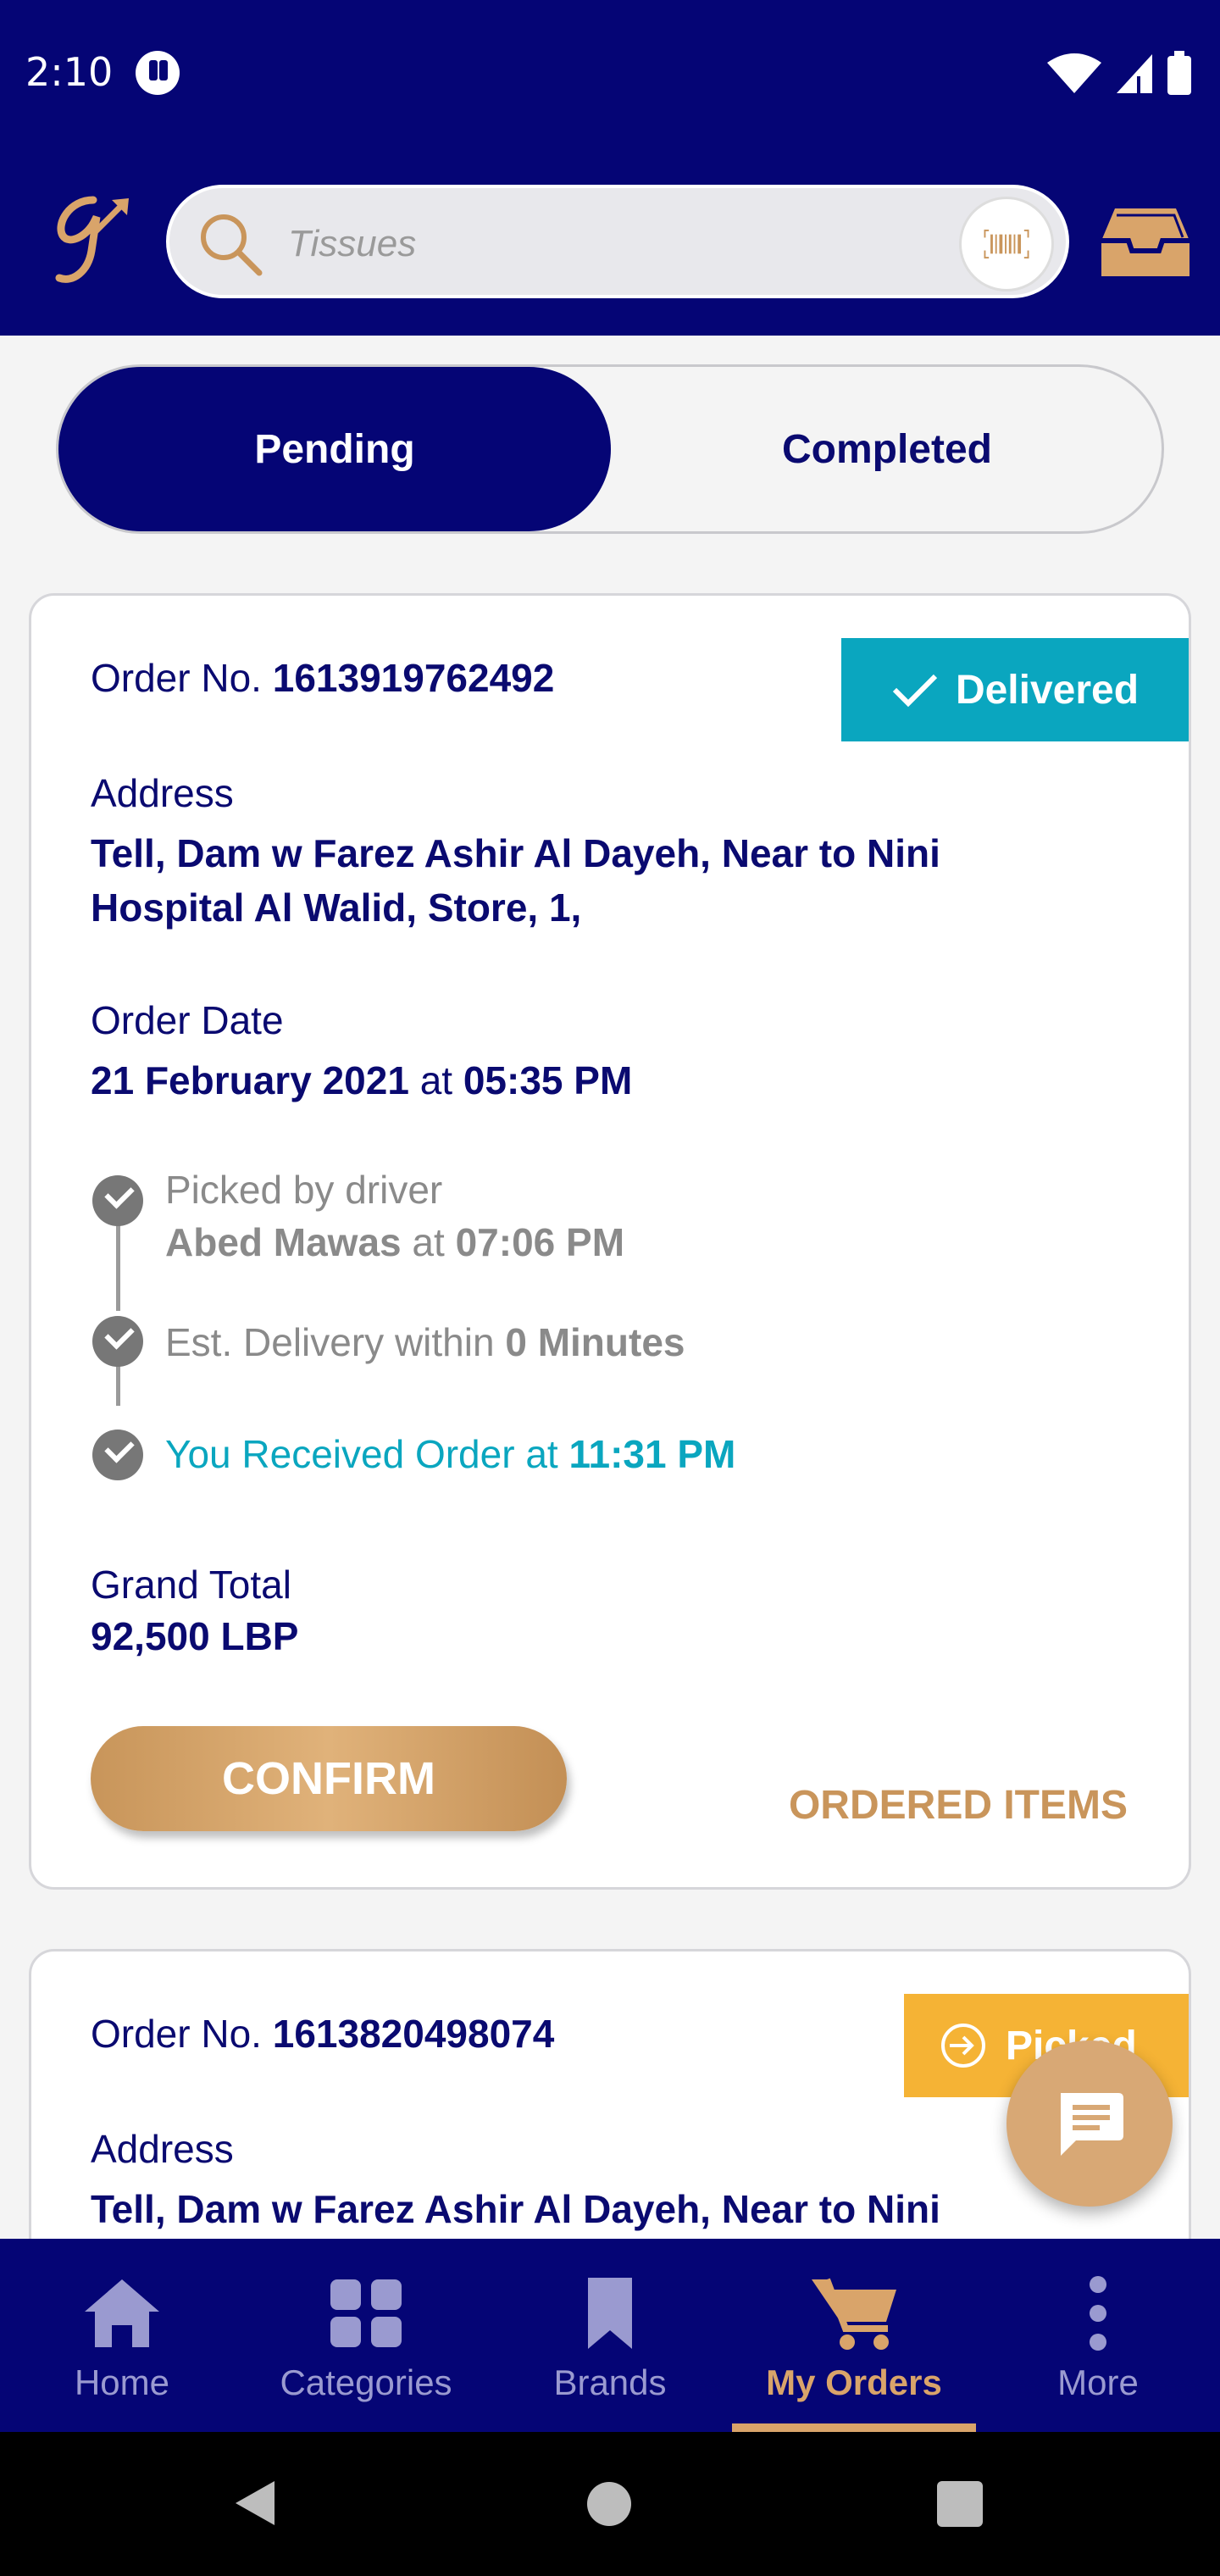 The image size is (1220, 2576). Describe the element at coordinates (122, 2313) in the screenshot. I see `home-icon` at that location.